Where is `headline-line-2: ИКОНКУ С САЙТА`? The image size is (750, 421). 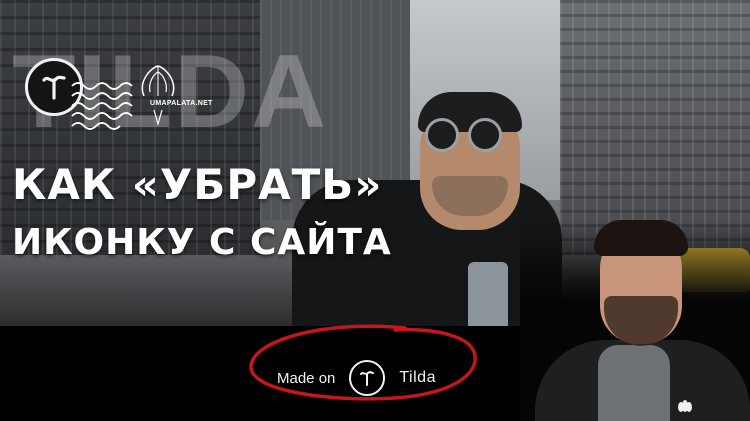 headline-line-2: ИКОНКУ С САЙТА is located at coordinates (202, 242).